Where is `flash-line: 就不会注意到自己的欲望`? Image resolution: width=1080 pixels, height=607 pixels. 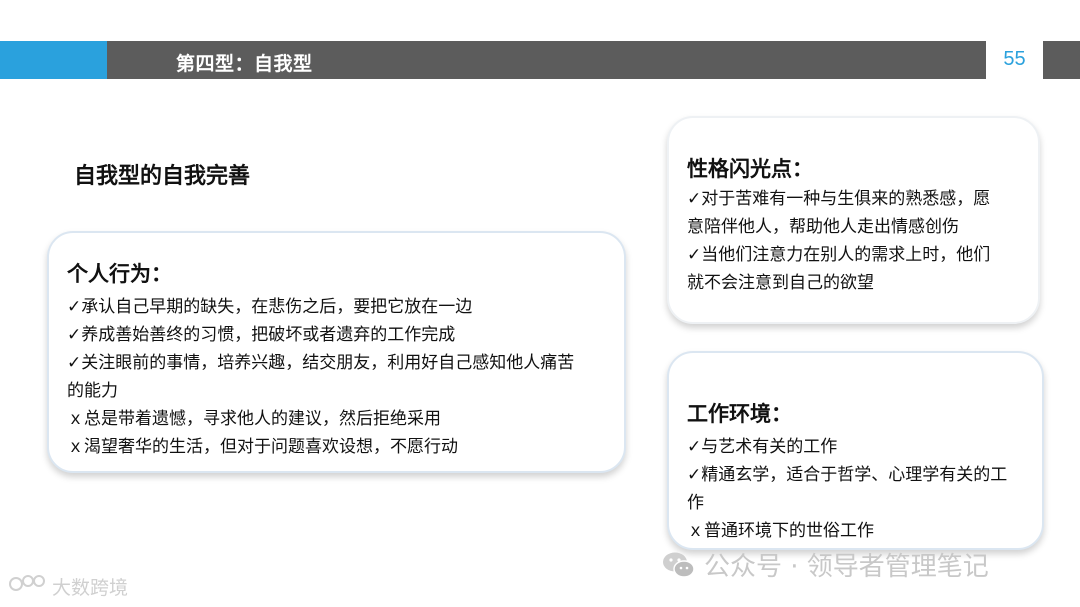 flash-line: 就不会注意到自己的欲望 is located at coordinates (780, 283).